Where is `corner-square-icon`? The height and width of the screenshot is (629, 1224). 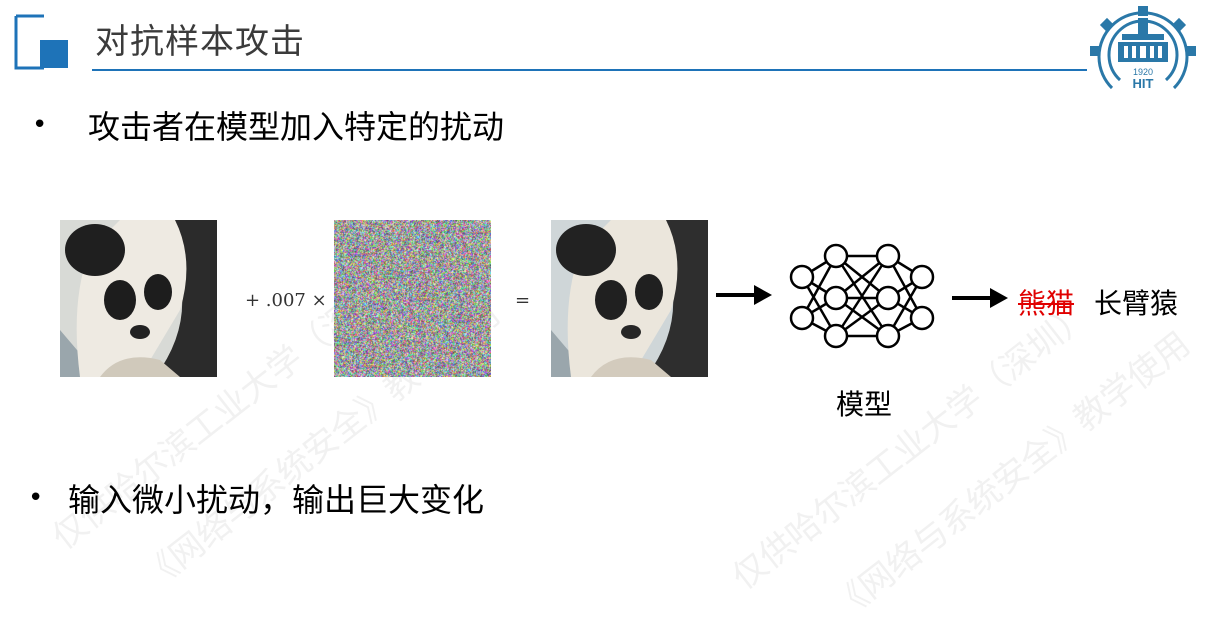 corner-square-icon is located at coordinates (41, 42).